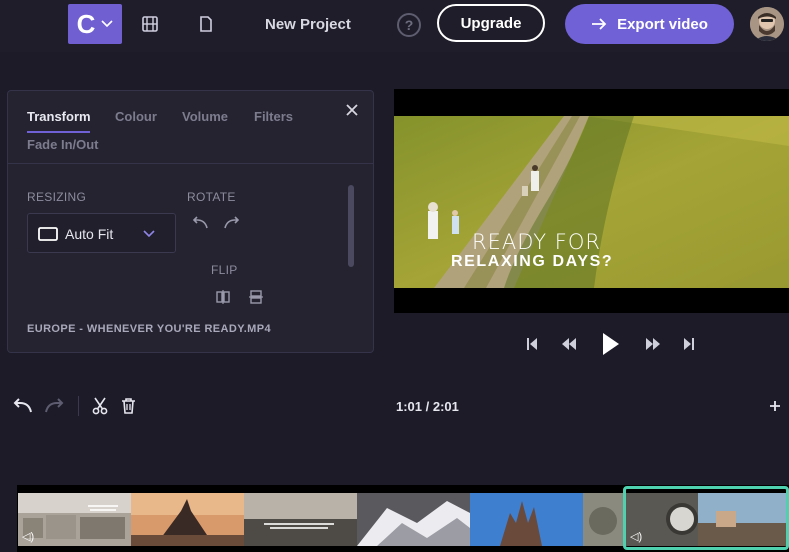  What do you see at coordinates (536, 242) in the screenshot?
I see `overlay-text-line1: READY FOR` at bounding box center [536, 242].